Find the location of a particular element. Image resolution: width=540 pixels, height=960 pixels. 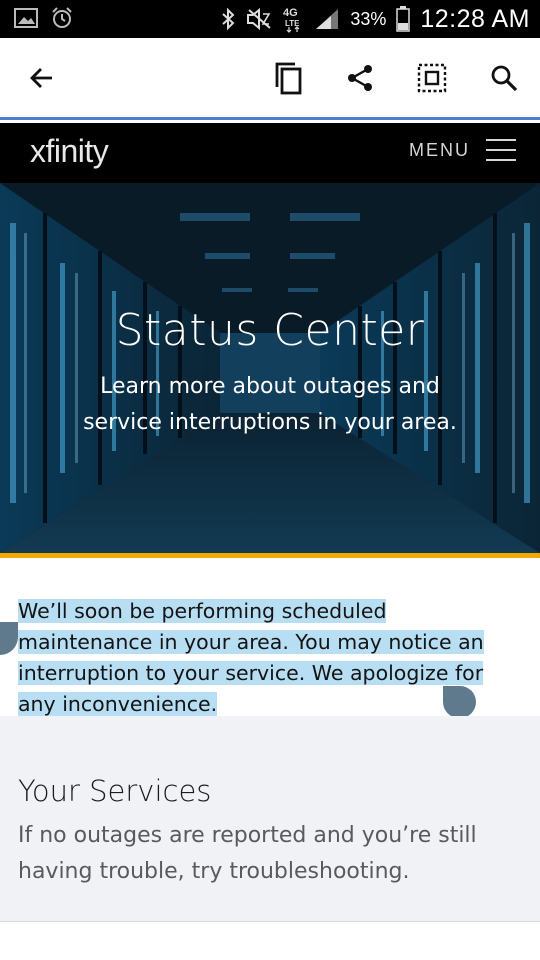

back-arrow-icon is located at coordinates (42, 80).